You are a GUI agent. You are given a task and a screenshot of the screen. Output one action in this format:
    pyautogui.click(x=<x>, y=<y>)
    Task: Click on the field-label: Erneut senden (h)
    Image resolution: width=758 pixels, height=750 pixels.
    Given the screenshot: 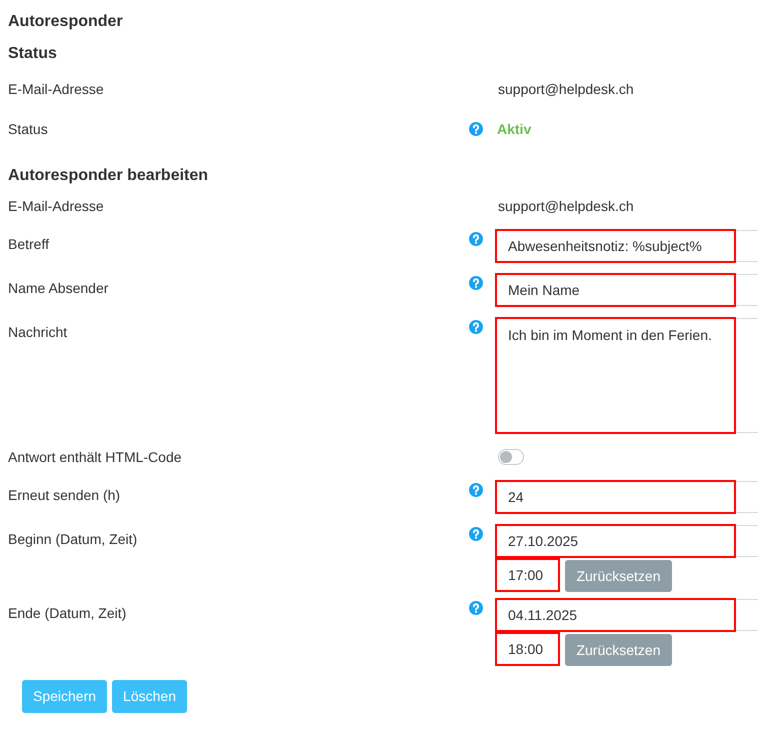 What is the action you would take?
    pyautogui.click(x=64, y=495)
    